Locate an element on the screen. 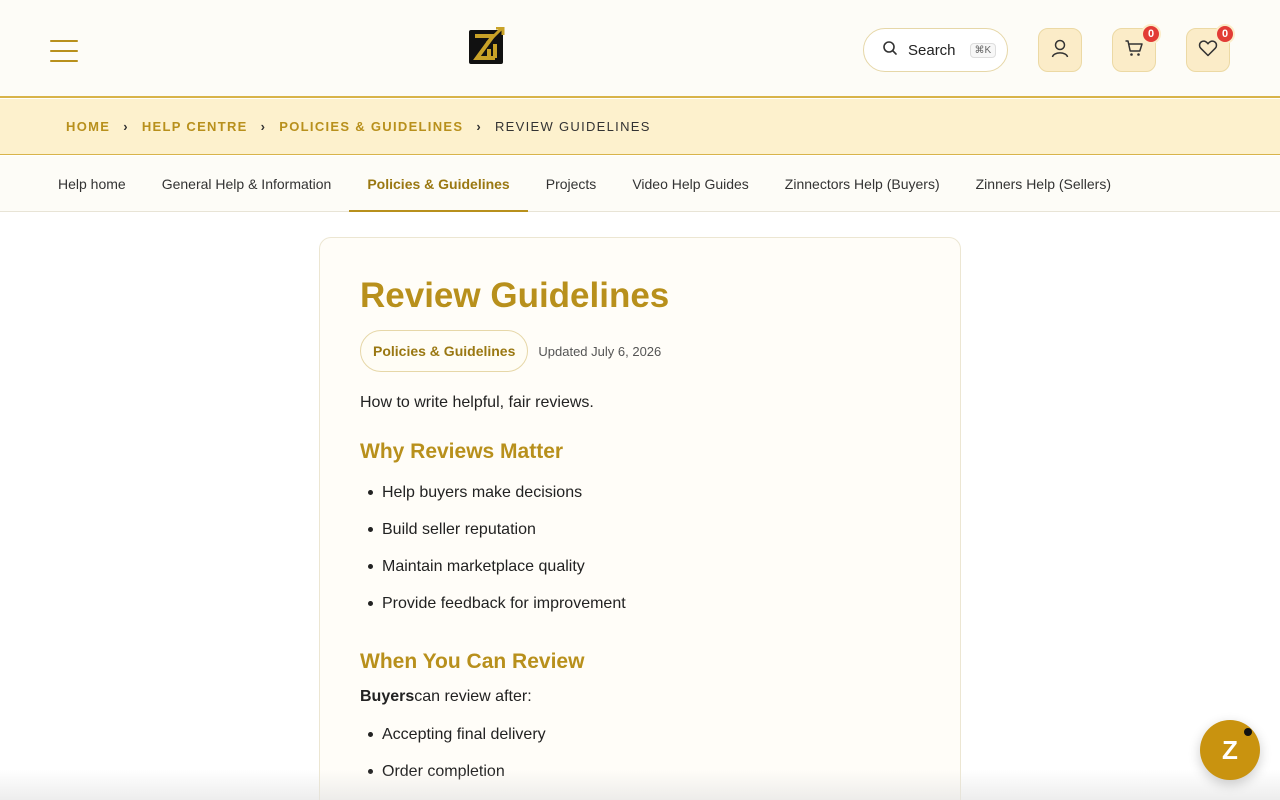  tab-policies-guidelines: Policies & Guidelines is located at coordinates (439, 184).